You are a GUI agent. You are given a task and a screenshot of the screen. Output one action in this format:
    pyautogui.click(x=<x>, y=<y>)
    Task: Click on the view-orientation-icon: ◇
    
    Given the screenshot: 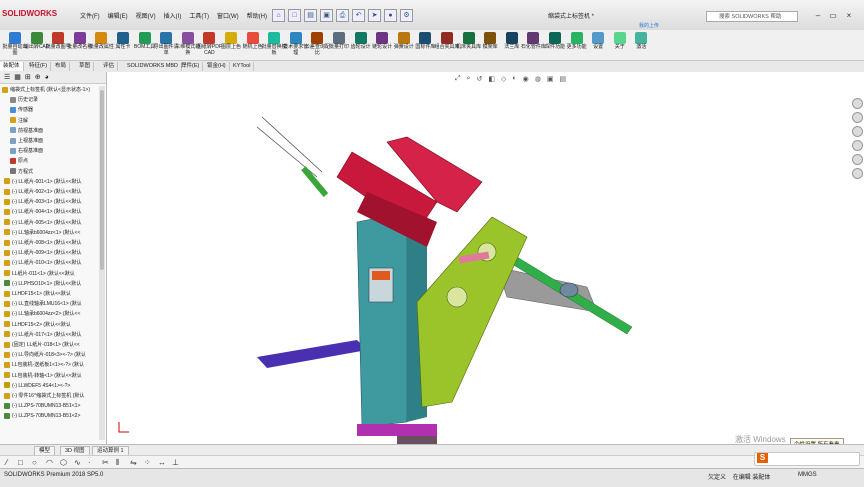 What is the action you would take?
    pyautogui.click(x=503, y=79)
    